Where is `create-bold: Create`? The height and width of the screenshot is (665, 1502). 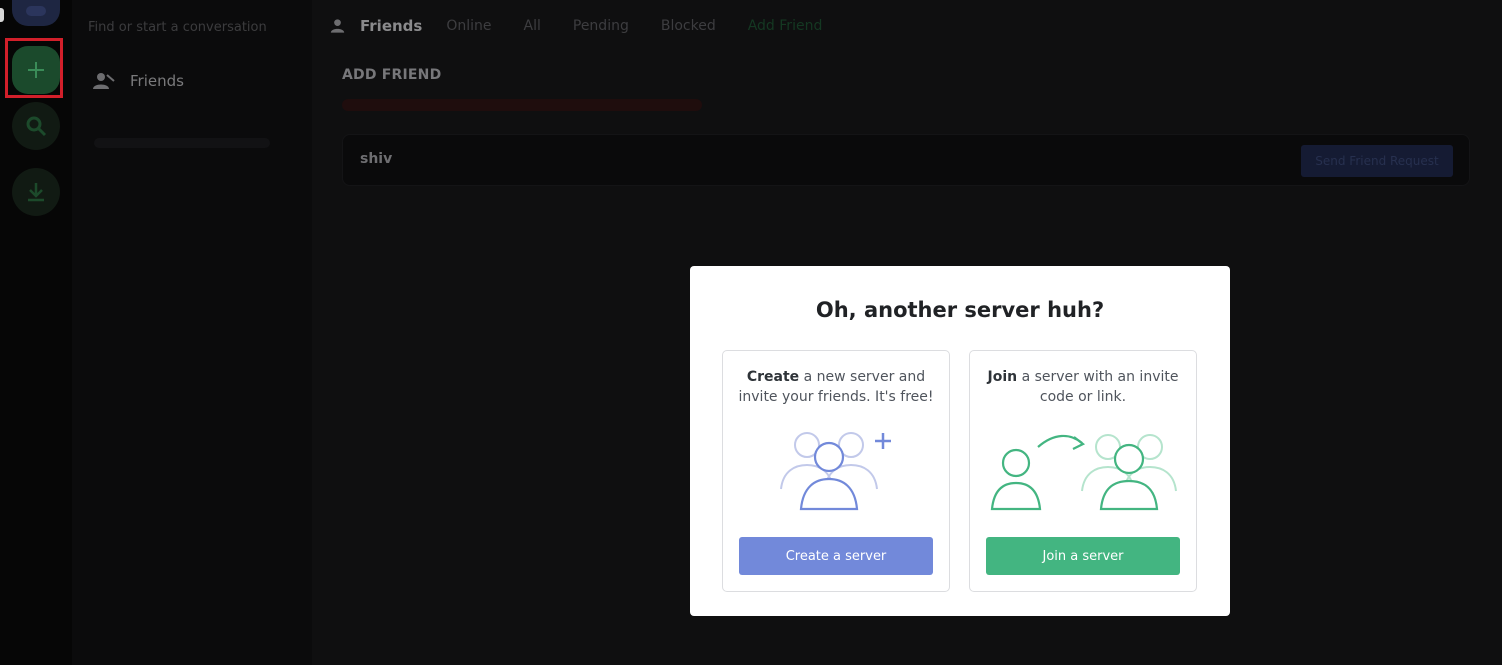 create-bold: Create is located at coordinates (773, 377).